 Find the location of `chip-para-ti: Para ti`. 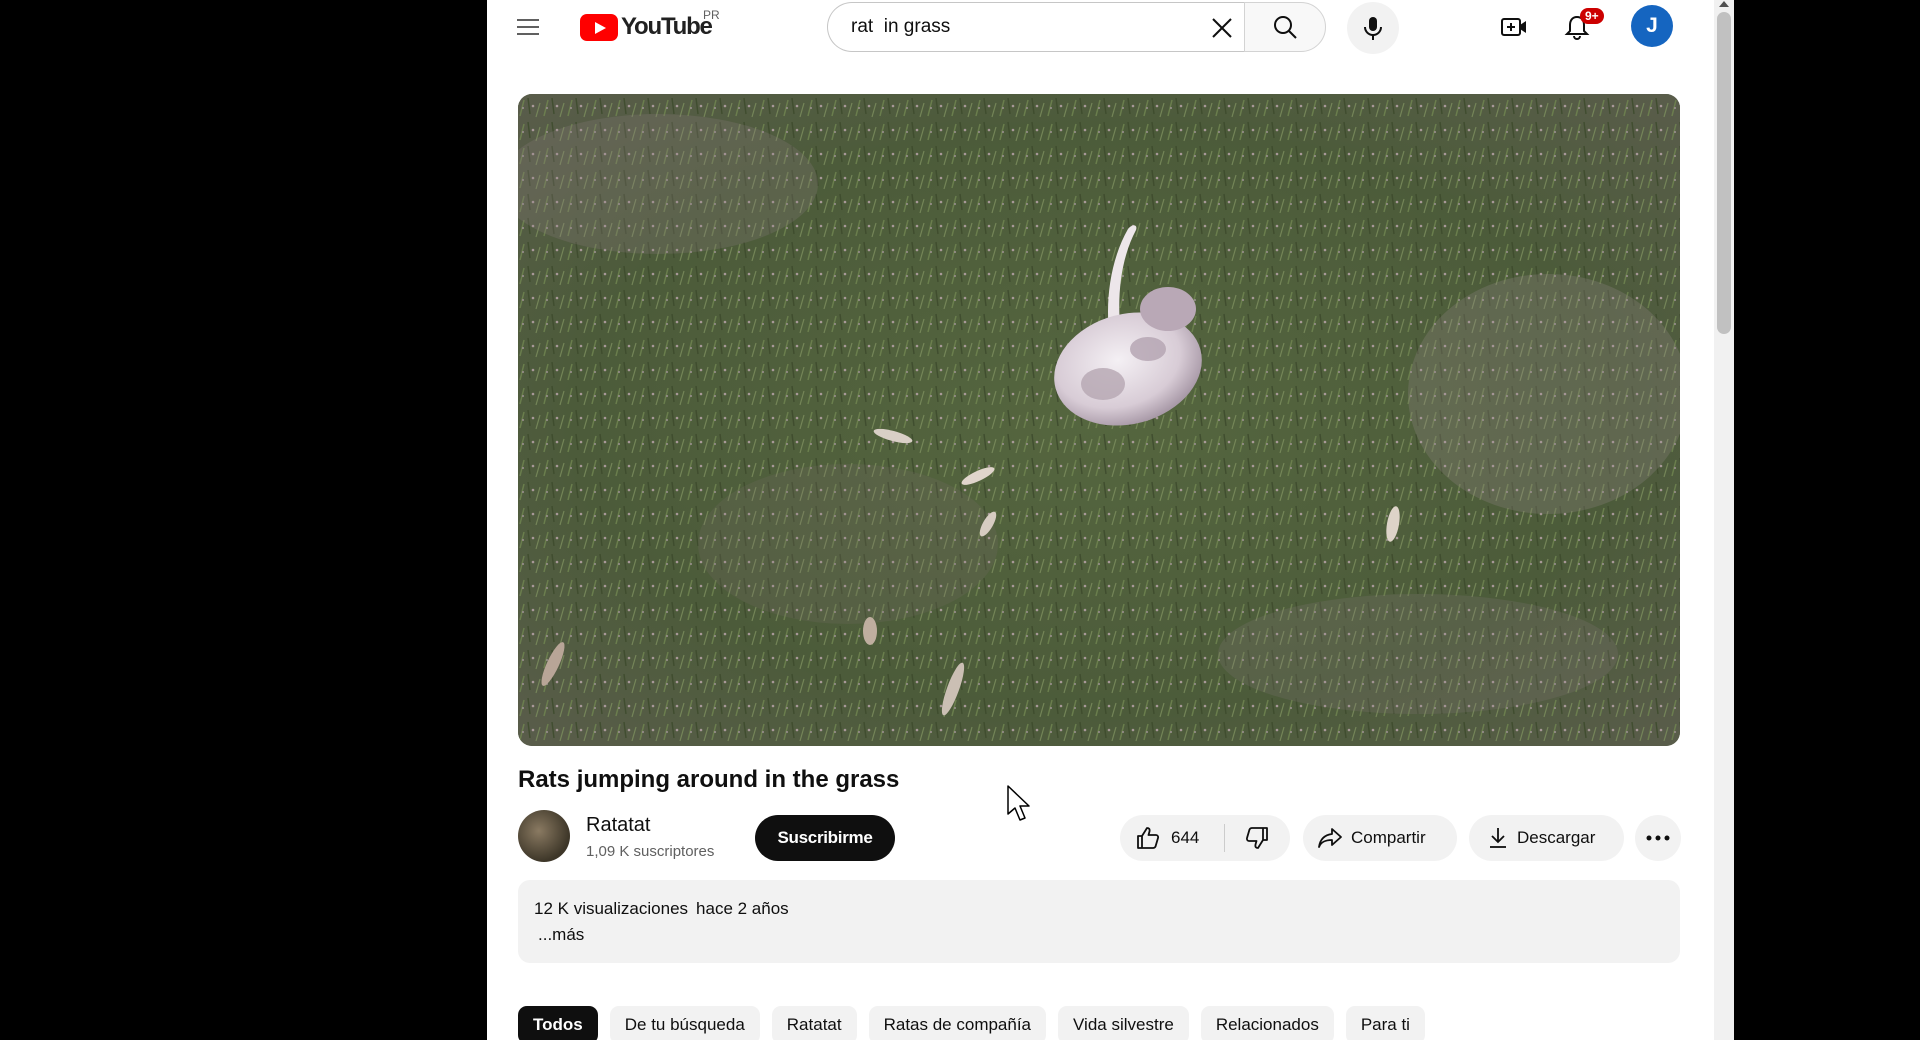

chip-para-ti: Para ti is located at coordinates (1385, 1023).